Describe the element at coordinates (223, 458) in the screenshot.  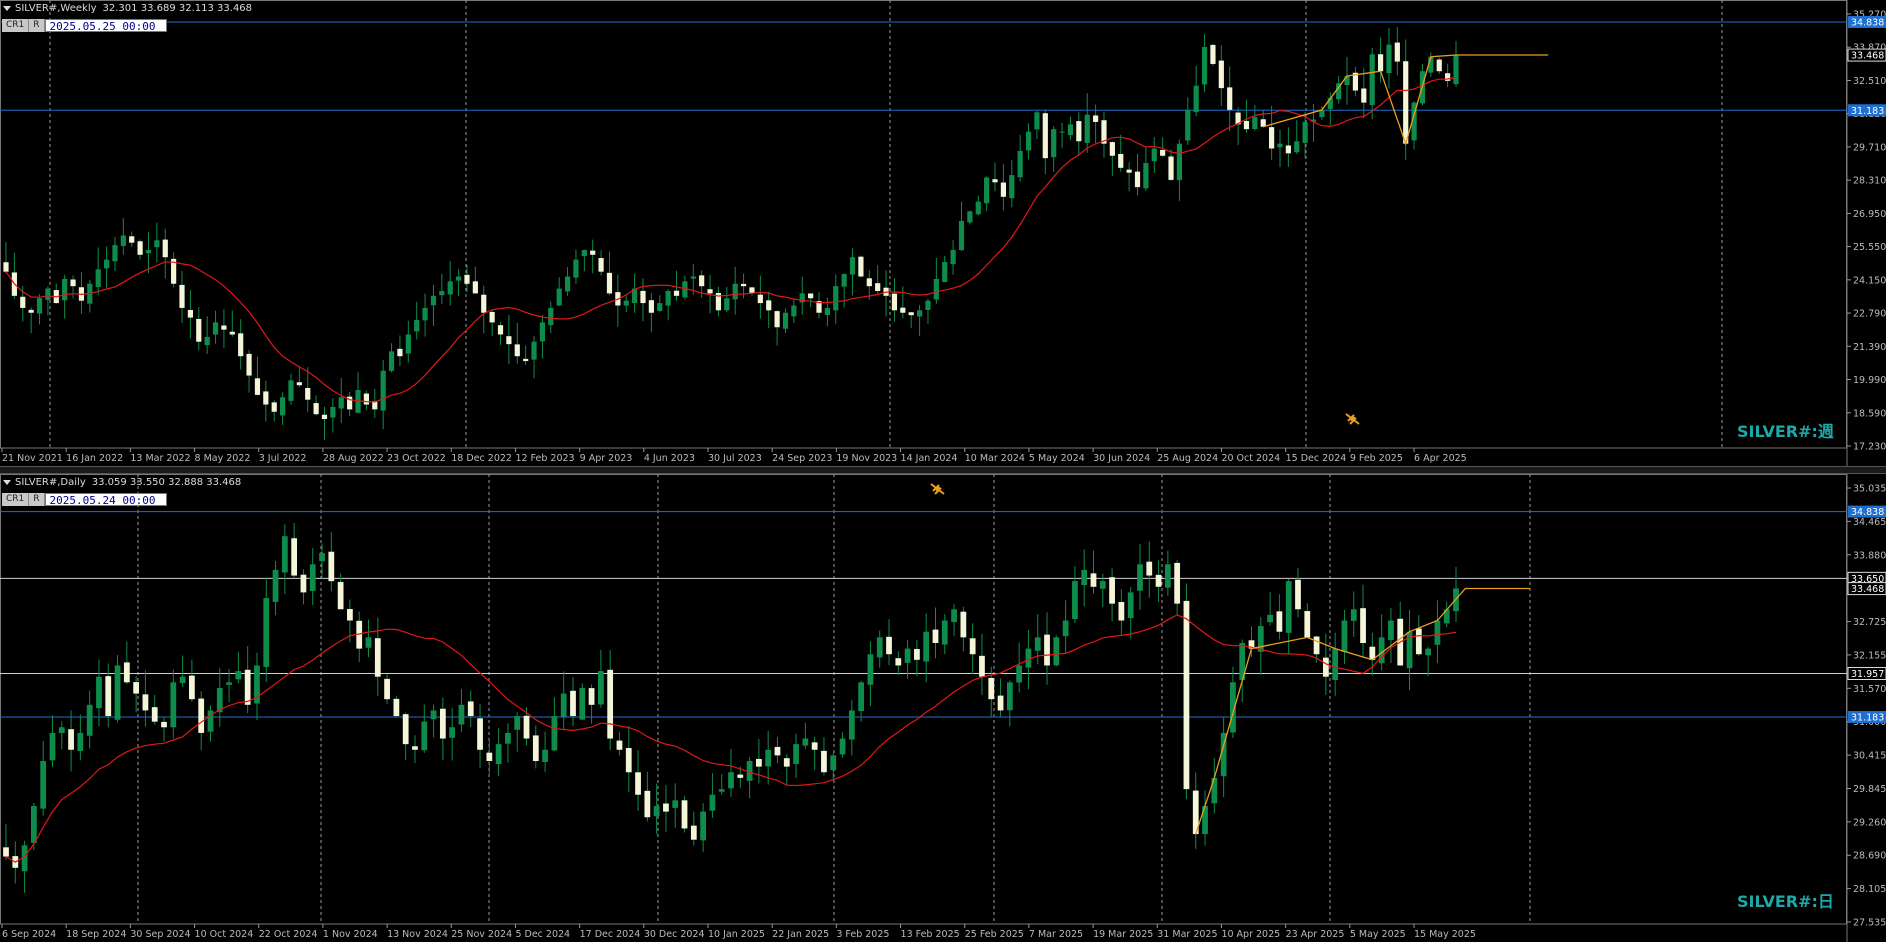
I see `time-tick-label: 8 May 2022` at that location.